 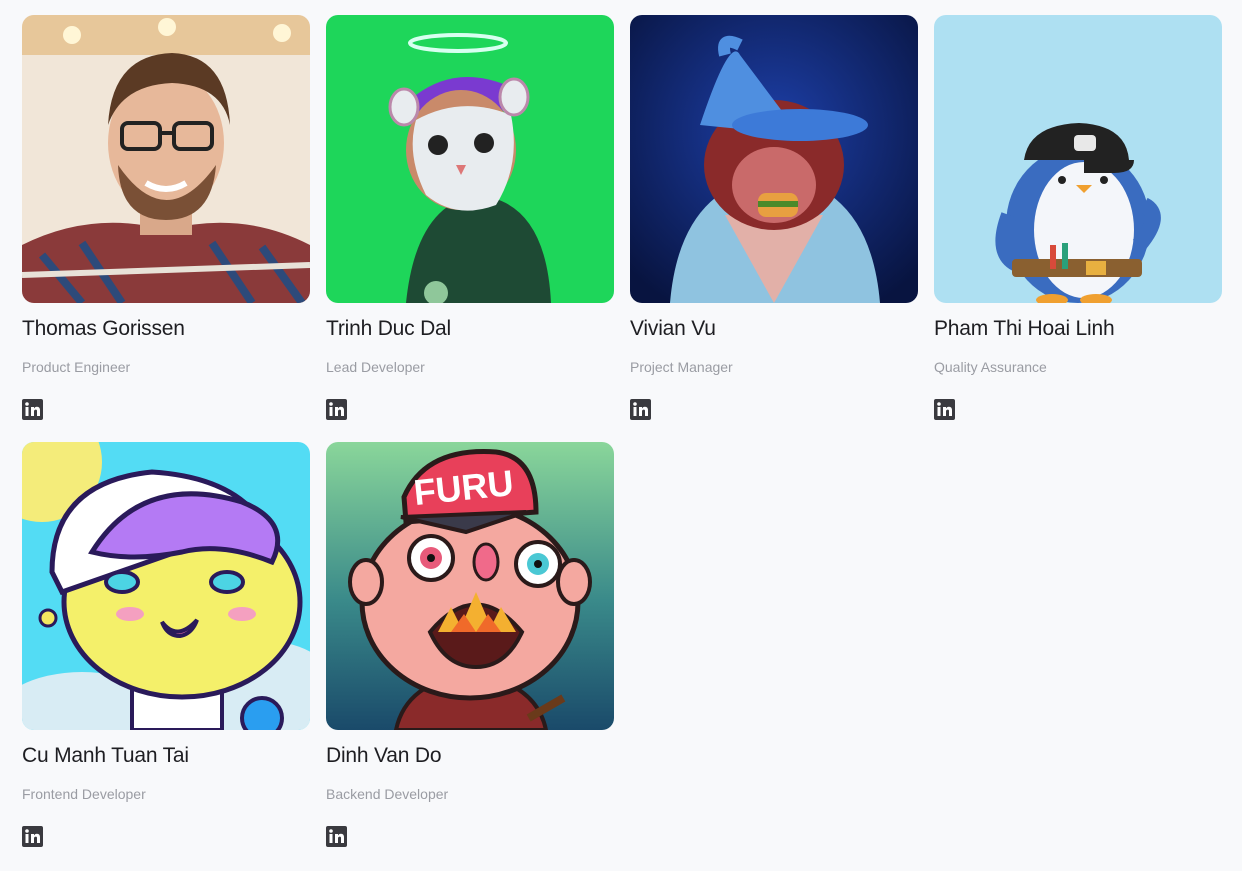 What do you see at coordinates (1078, 159) in the screenshot?
I see `penguin-nft-icon` at bounding box center [1078, 159].